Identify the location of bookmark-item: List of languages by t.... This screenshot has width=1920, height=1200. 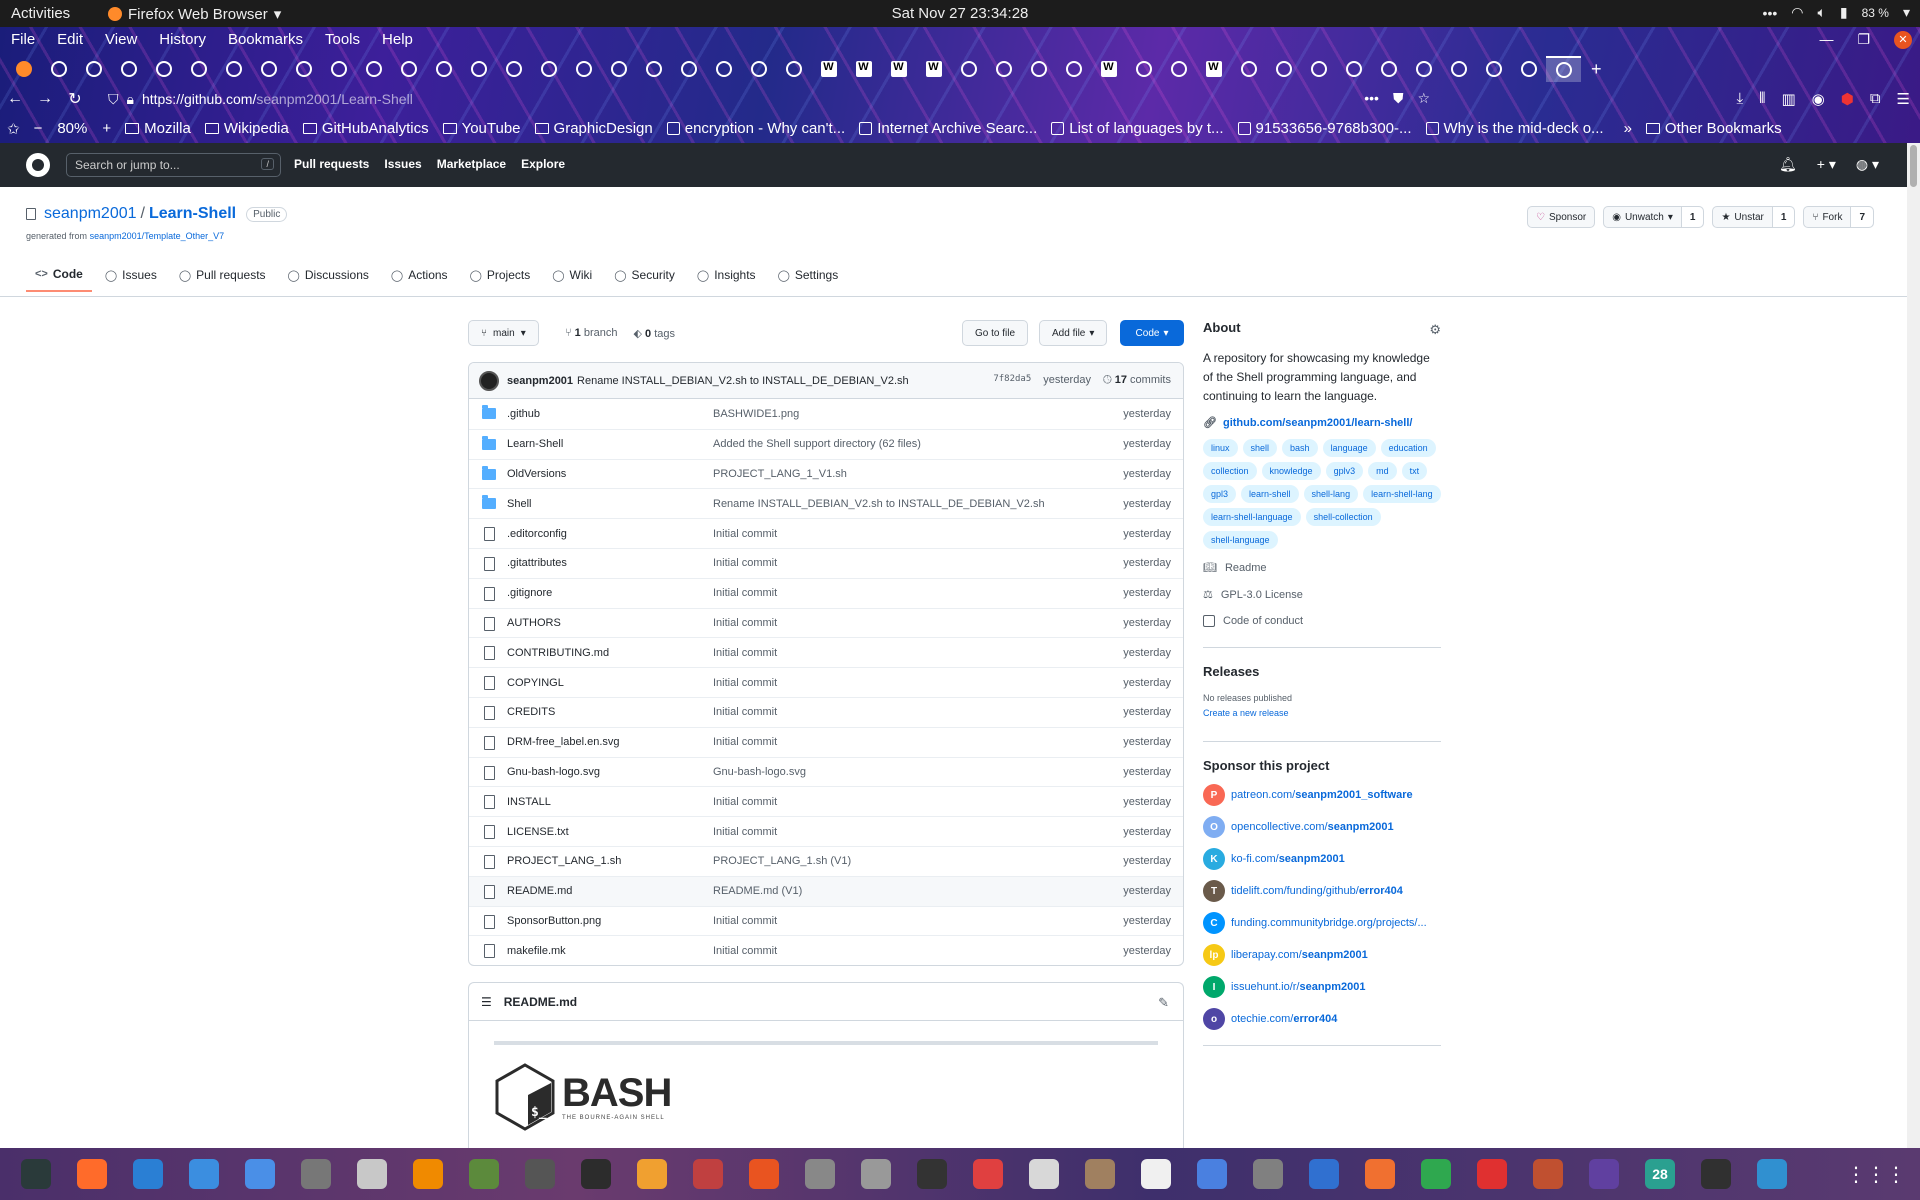
(1137, 128).